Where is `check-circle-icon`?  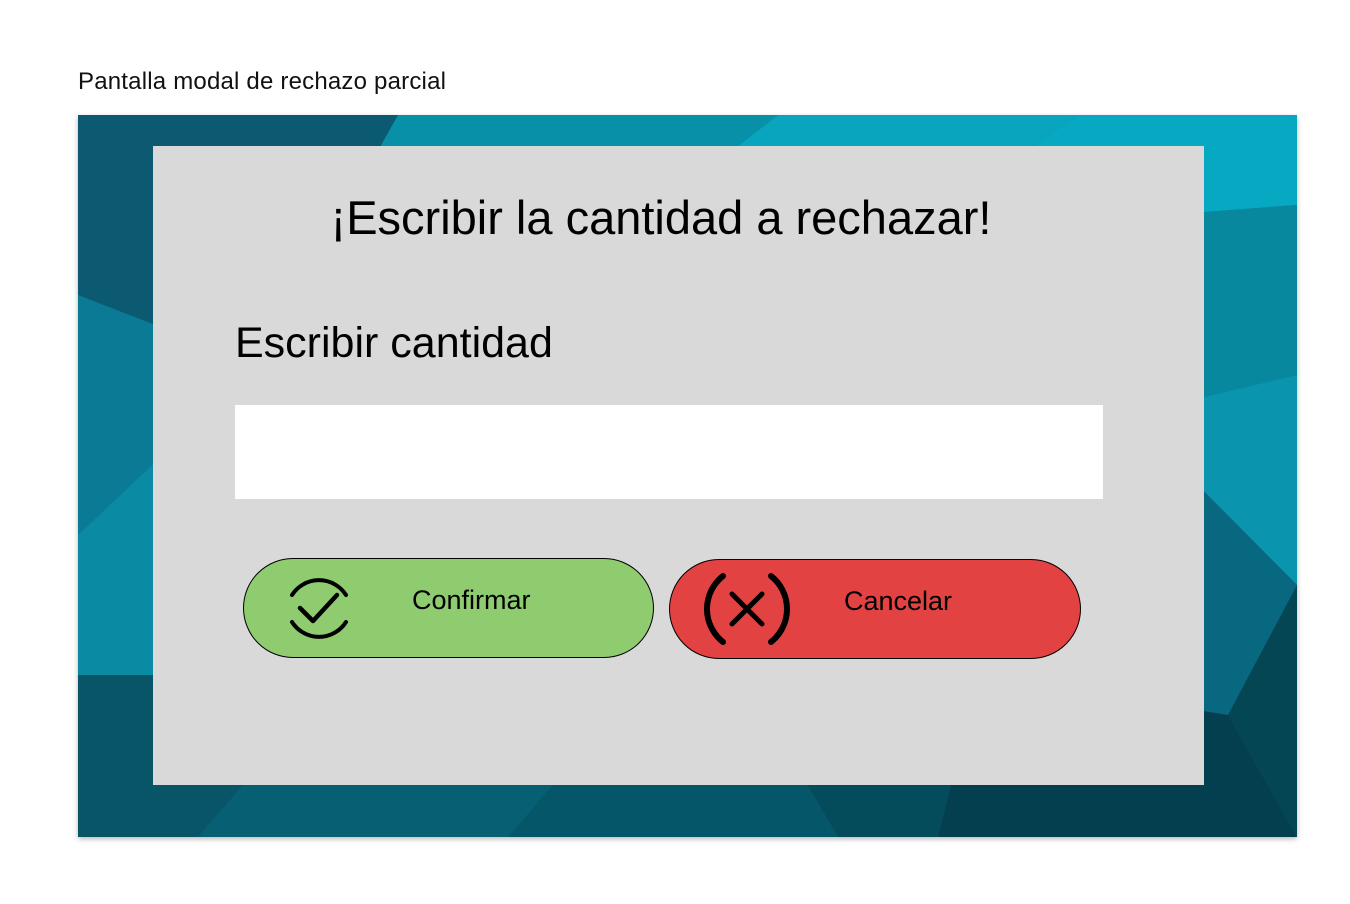
check-circle-icon is located at coordinates (319, 608).